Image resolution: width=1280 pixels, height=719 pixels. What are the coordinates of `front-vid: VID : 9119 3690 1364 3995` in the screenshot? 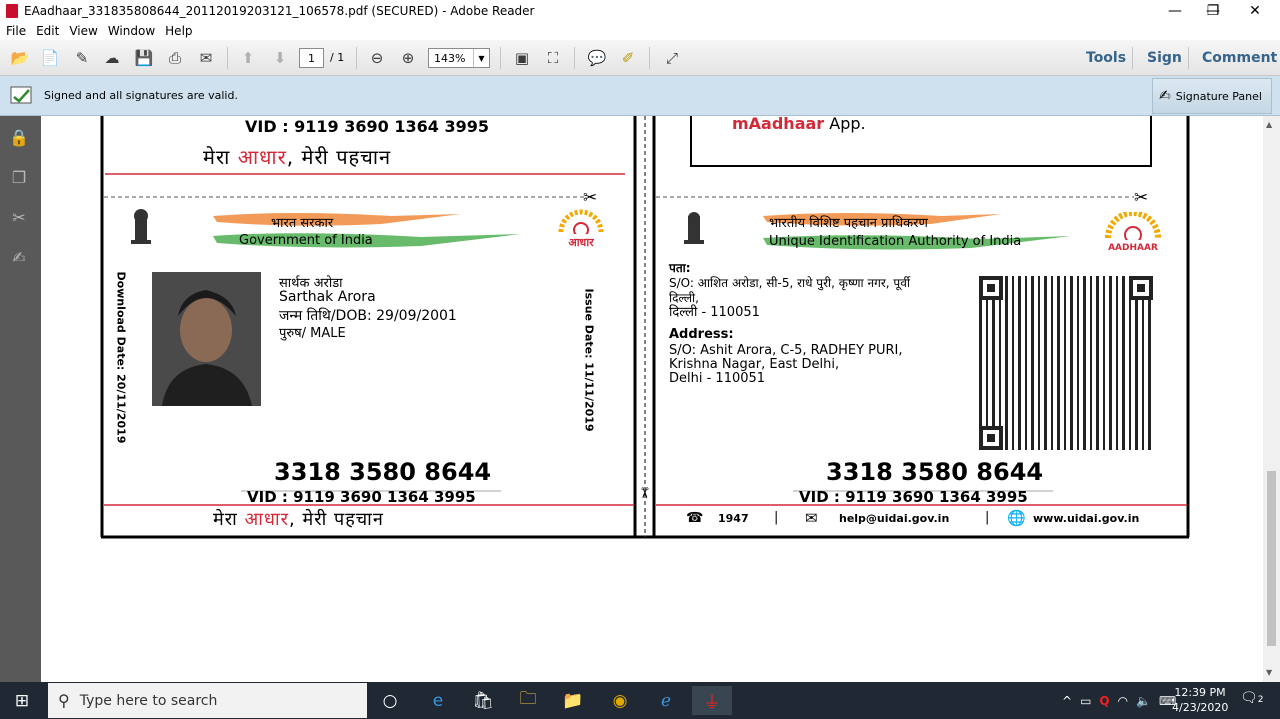 It's located at (361, 497).